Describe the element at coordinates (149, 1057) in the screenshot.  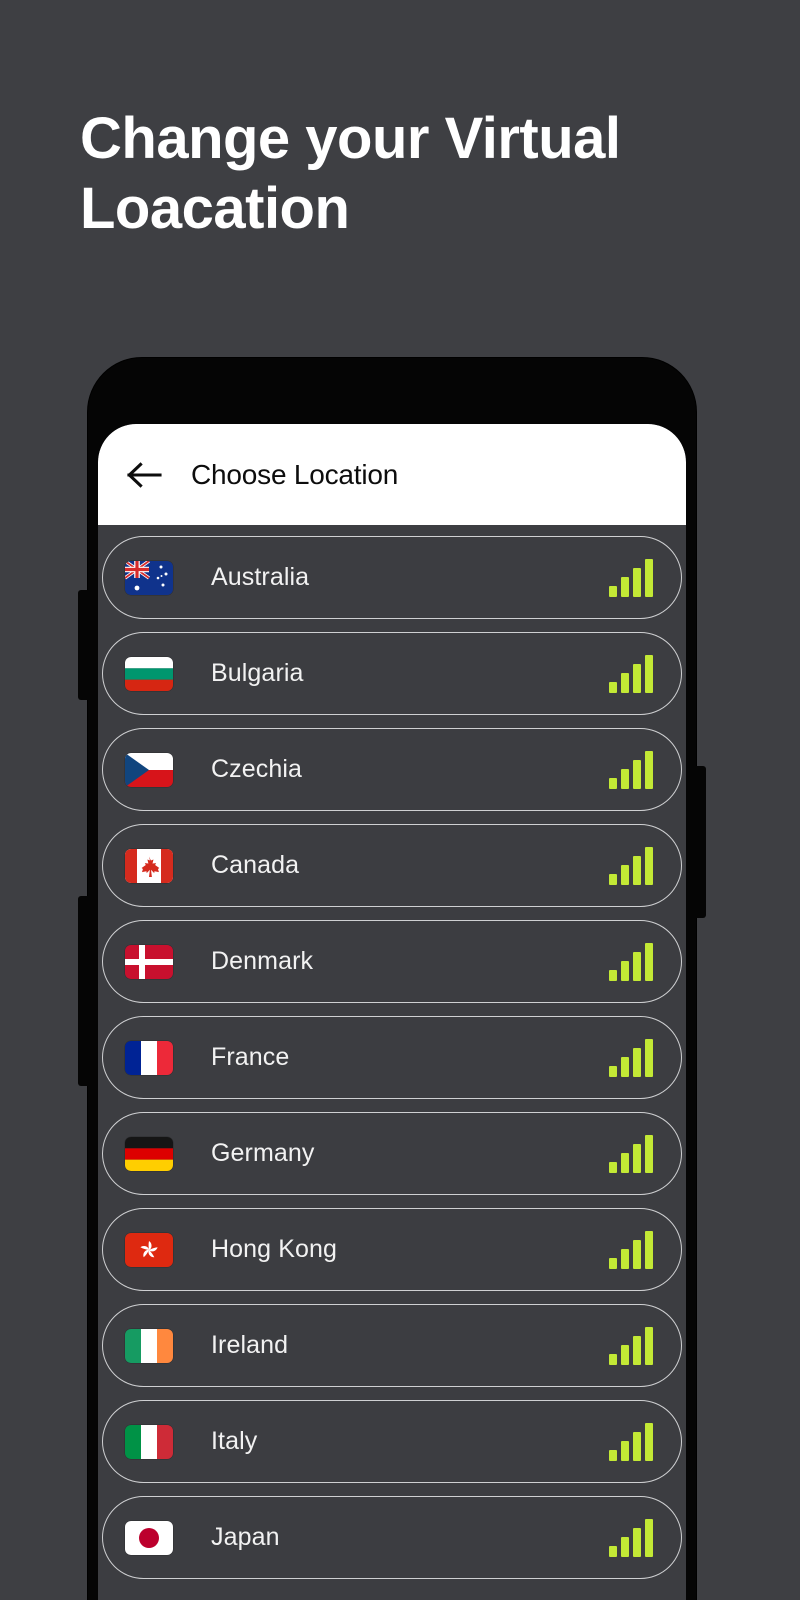
I see `flag-icon-fr` at that location.